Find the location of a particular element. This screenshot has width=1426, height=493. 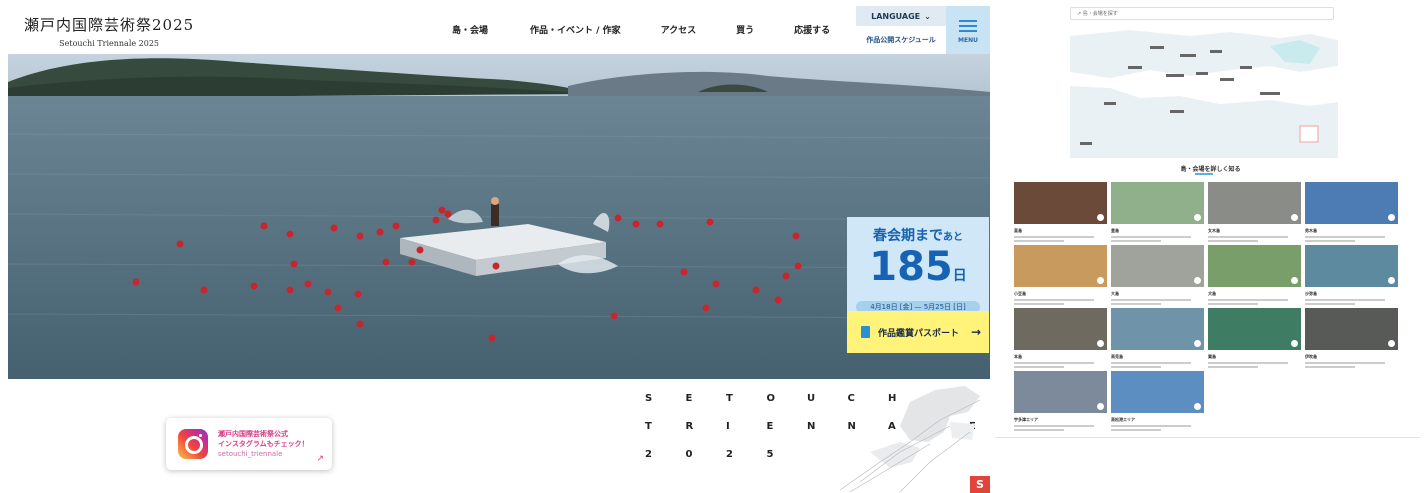

countdown-panel: 春会期まであと 185日 4月18日 [金] — 5月25日 [日] is located at coordinates (918, 265).